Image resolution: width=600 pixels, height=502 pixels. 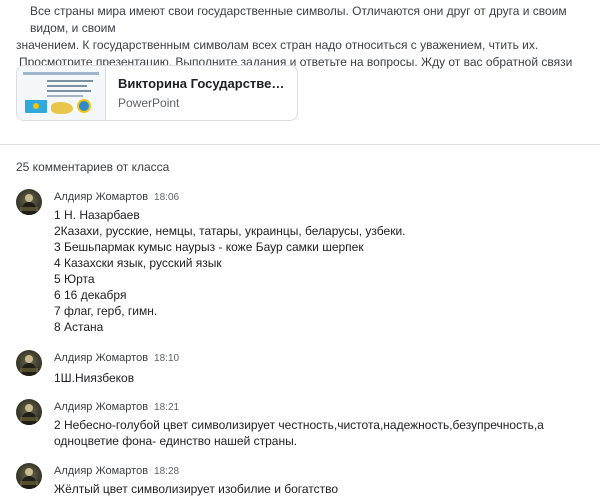 What do you see at coordinates (92, 167) in the screenshot?
I see `class-comments-link: 25 комментариев от класса` at bounding box center [92, 167].